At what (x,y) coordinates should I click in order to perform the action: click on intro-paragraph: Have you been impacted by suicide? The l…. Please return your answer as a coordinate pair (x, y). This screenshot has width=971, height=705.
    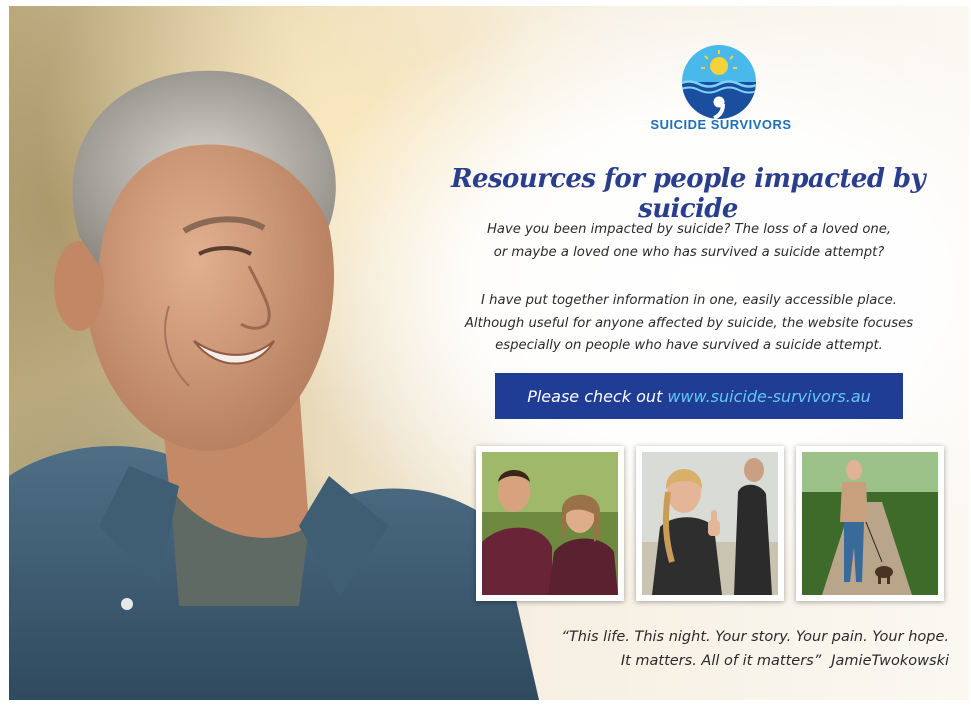
    Looking at the image, I should click on (689, 241).